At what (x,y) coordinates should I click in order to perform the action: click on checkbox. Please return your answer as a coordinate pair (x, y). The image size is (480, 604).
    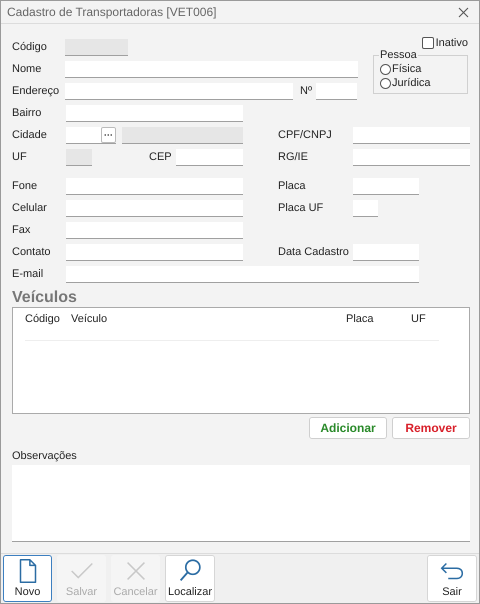
    Looking at the image, I should click on (428, 43).